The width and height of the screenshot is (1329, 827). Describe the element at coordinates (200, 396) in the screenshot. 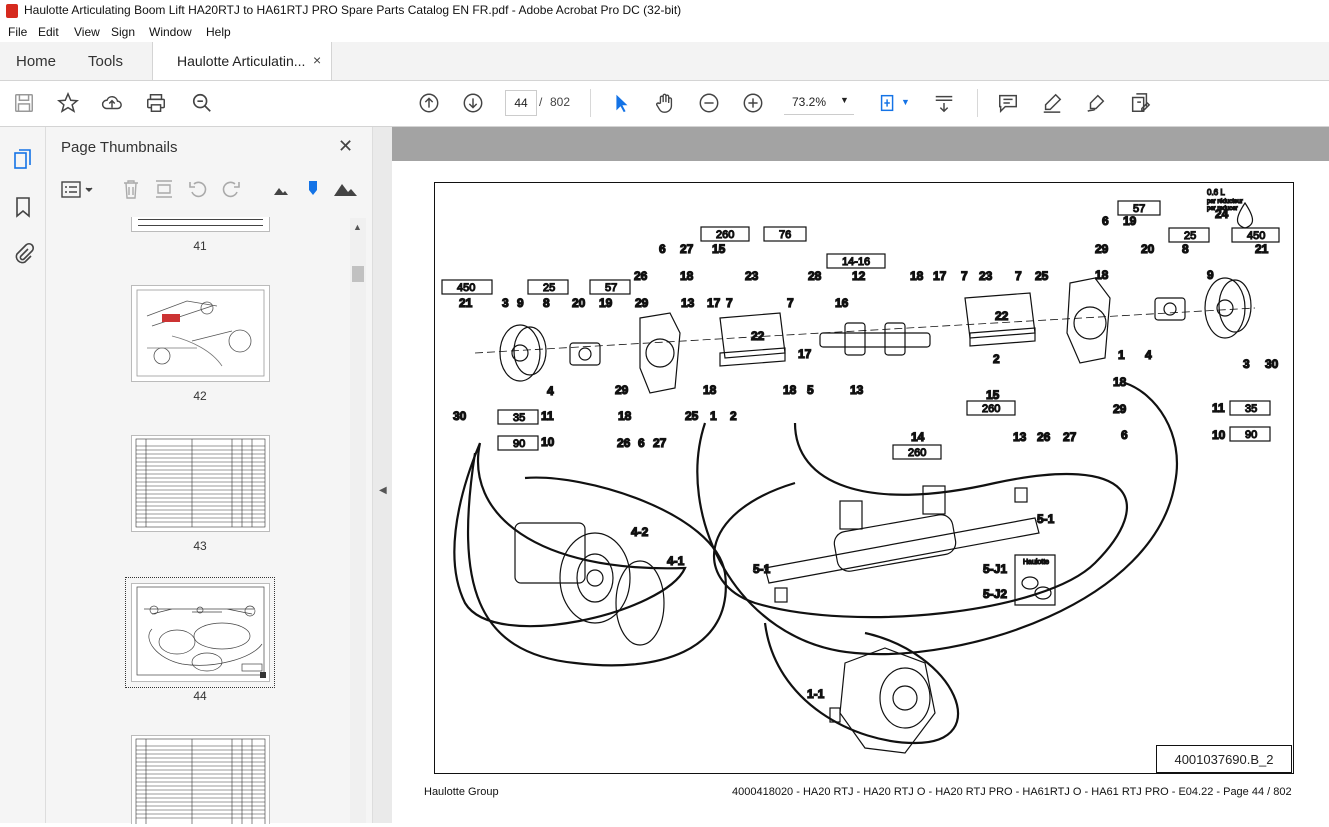

I see `thumbnail-page-number: 42` at that location.